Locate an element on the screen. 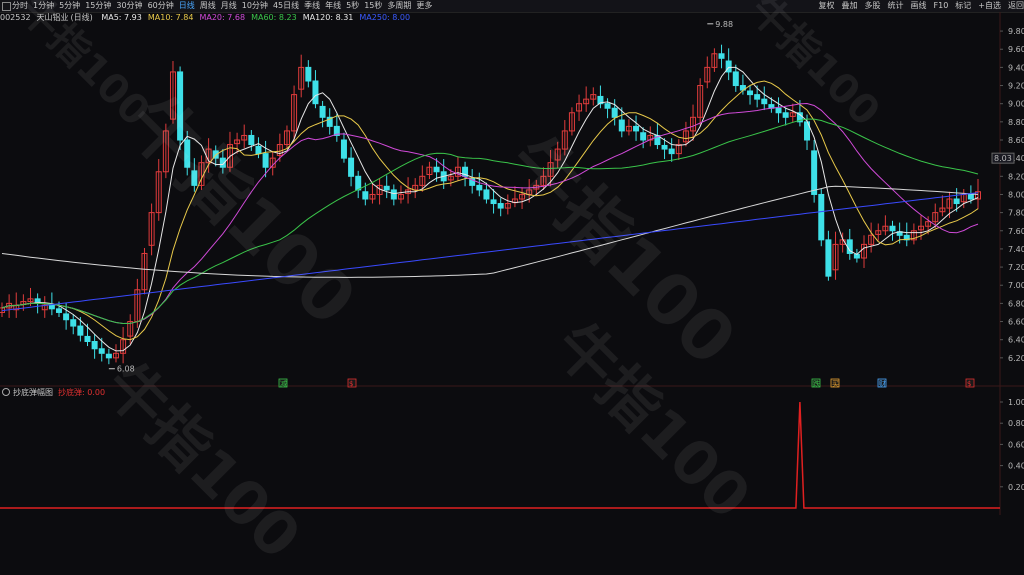  price-tick-label: 6.80 is located at coordinates (1016, 303).